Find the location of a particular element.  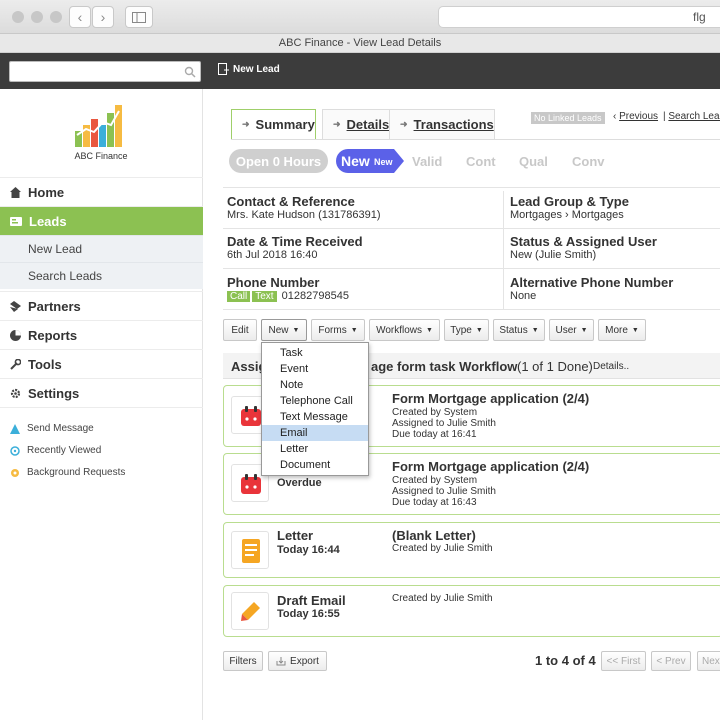

tab-label: Transactions is located at coordinates (453, 124).